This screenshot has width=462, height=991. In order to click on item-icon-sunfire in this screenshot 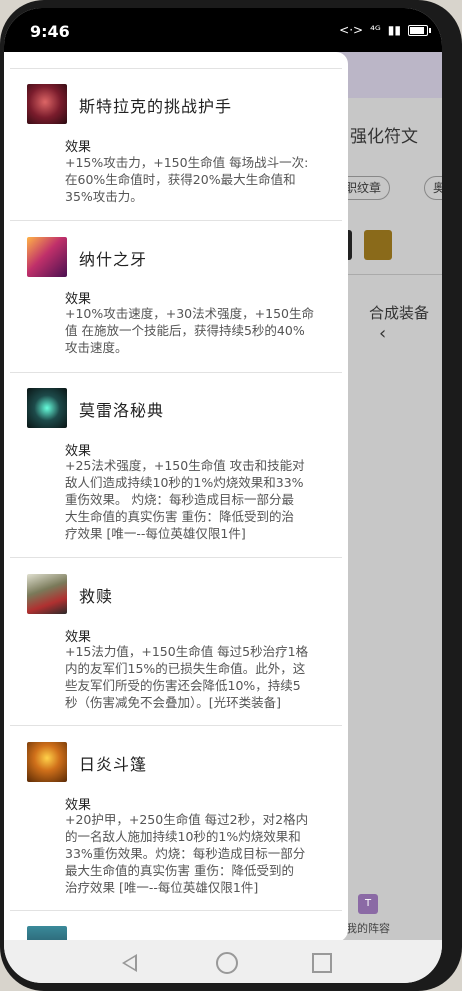, I will do `click(47, 762)`.